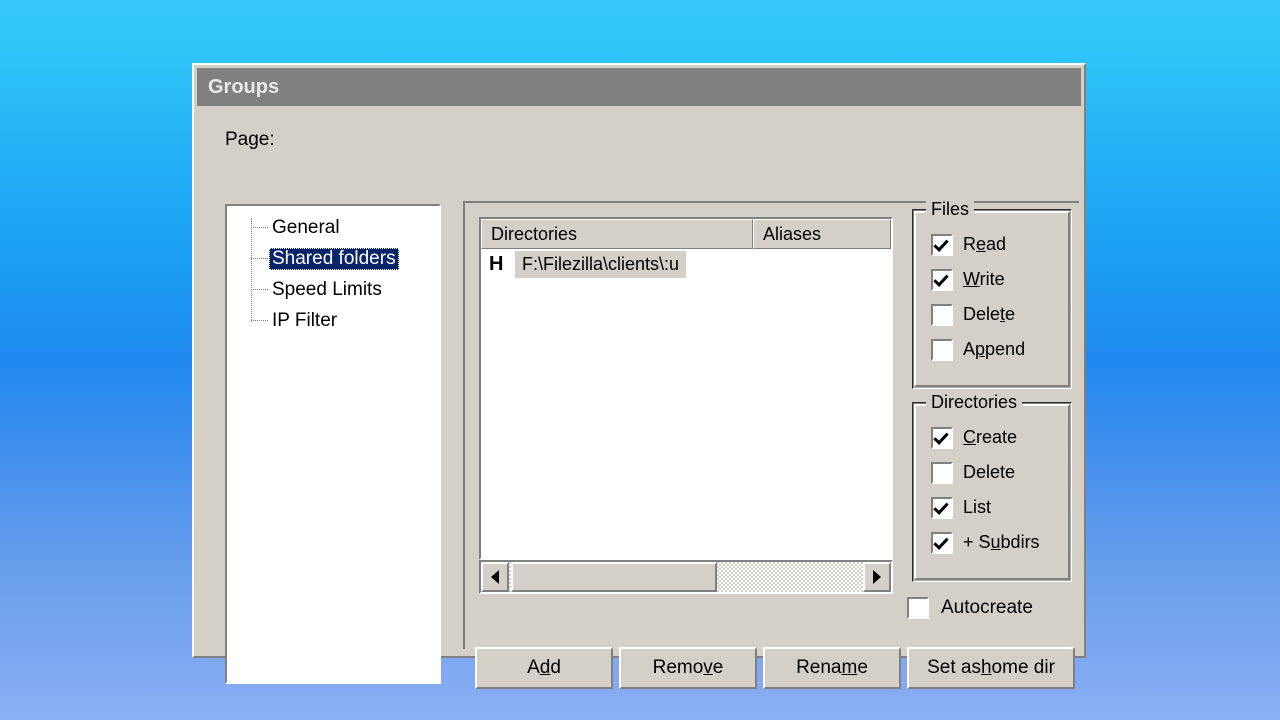 The width and height of the screenshot is (1280, 720). What do you see at coordinates (496, 263) in the screenshot?
I see `home-dir-flag: H` at bounding box center [496, 263].